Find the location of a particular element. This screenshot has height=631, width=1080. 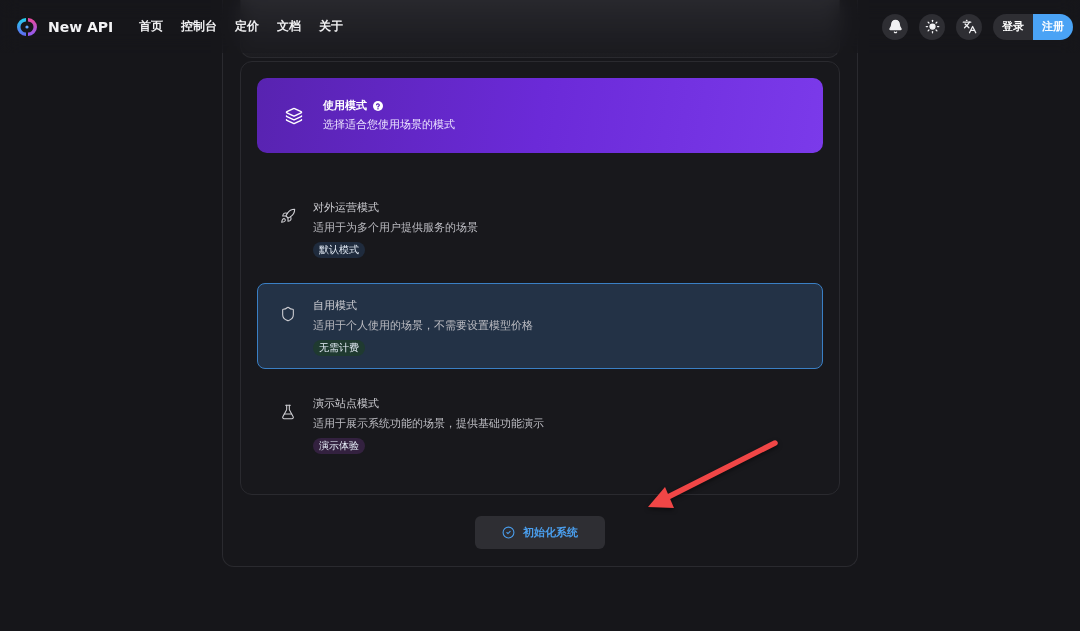

mode-option: 对外运营模式 适用于为多个用户提供服务的场景 默认模式 is located at coordinates (540, 228).